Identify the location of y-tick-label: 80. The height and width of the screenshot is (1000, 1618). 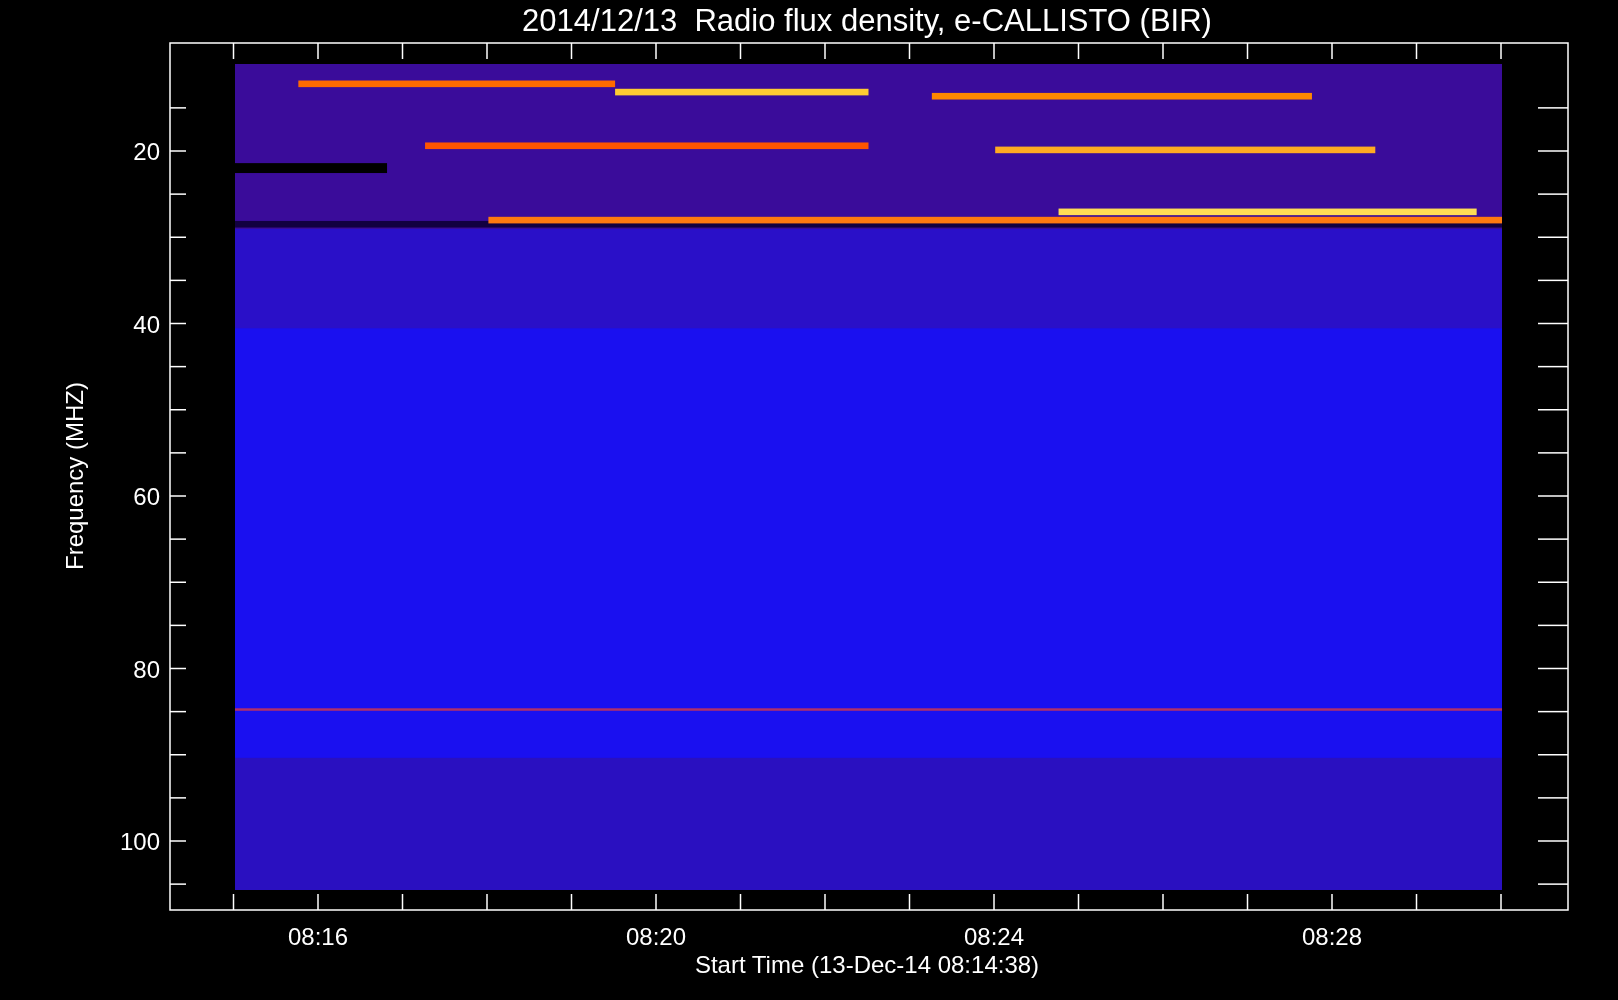
(146, 669).